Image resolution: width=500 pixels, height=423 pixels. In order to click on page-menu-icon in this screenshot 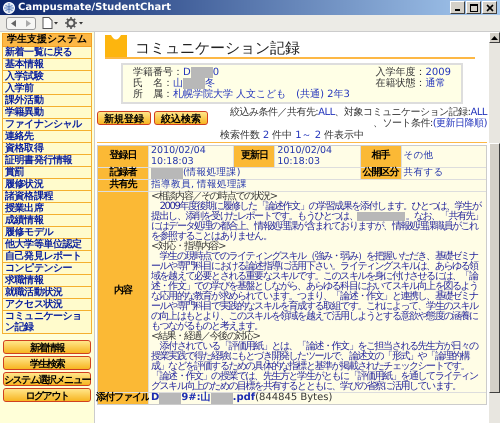, I will do `click(50, 23)`.